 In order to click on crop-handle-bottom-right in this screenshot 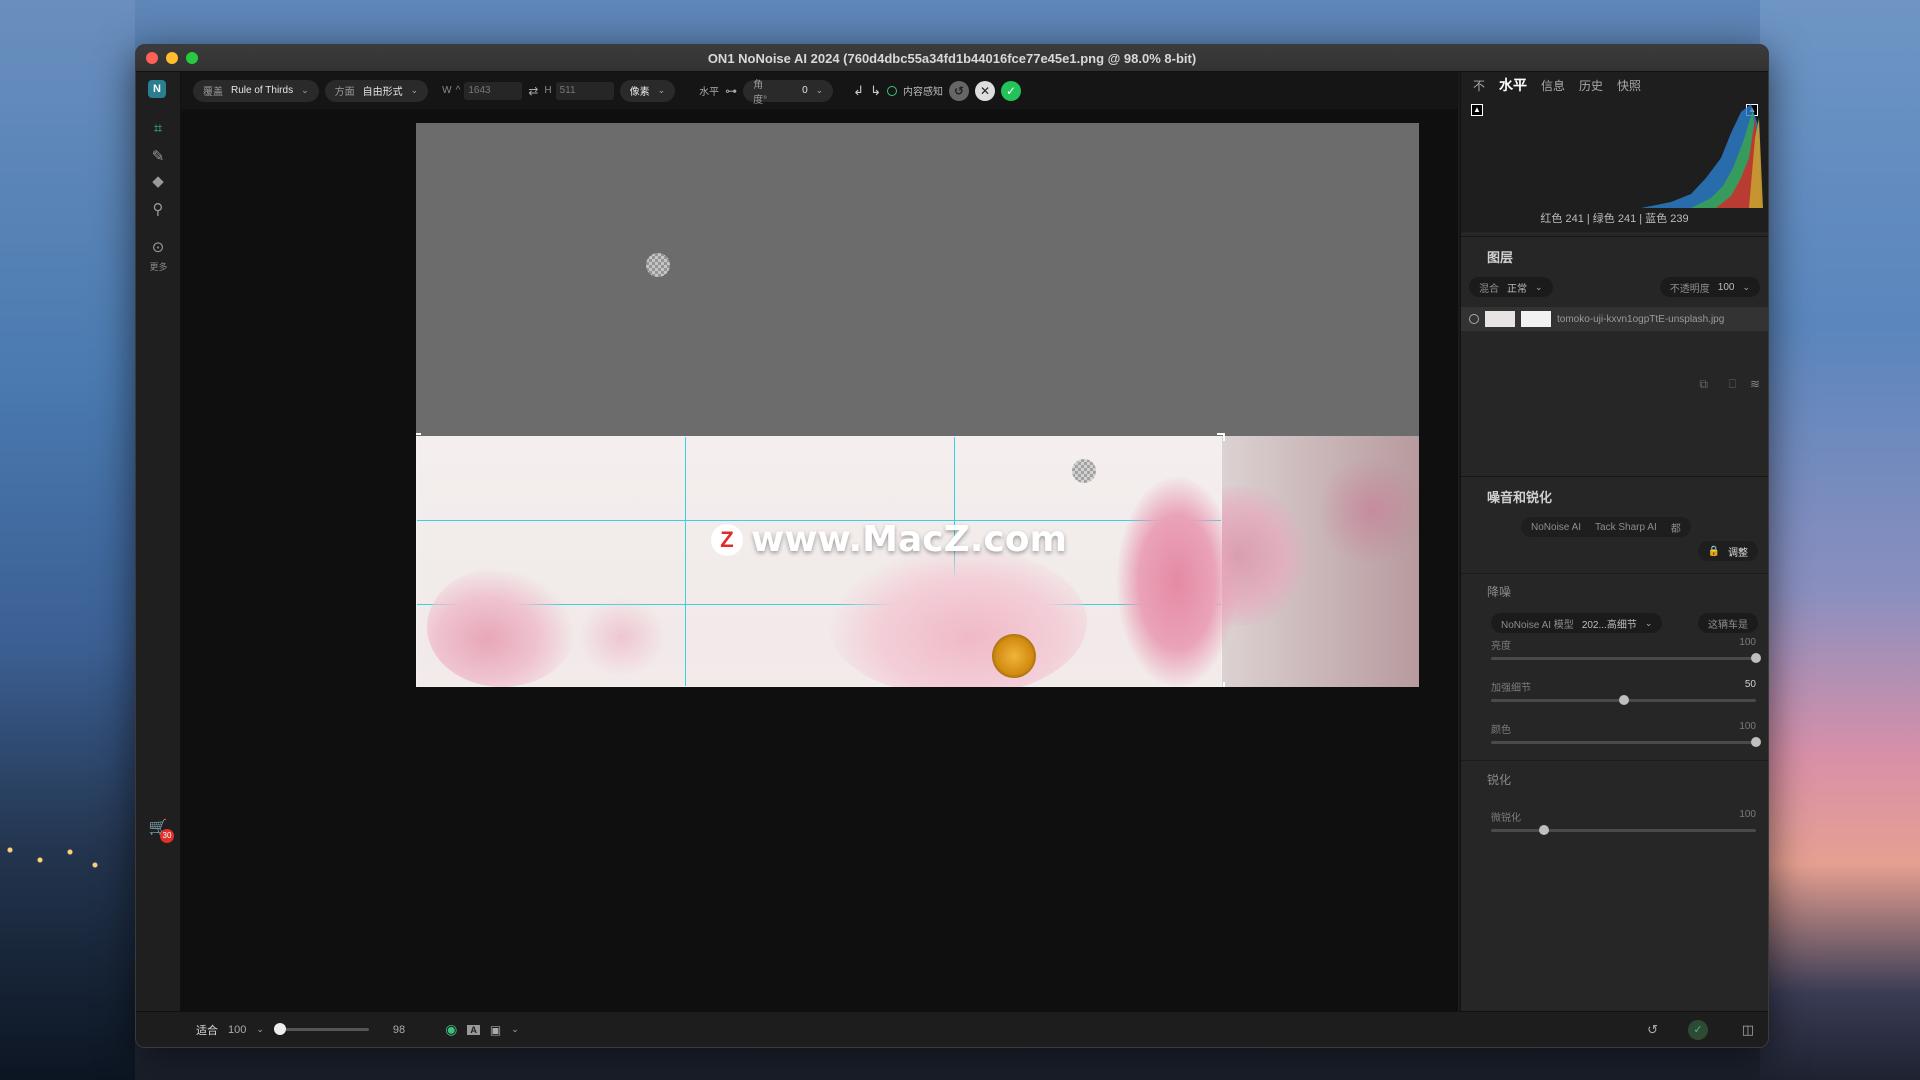, I will do `click(1221, 684)`.